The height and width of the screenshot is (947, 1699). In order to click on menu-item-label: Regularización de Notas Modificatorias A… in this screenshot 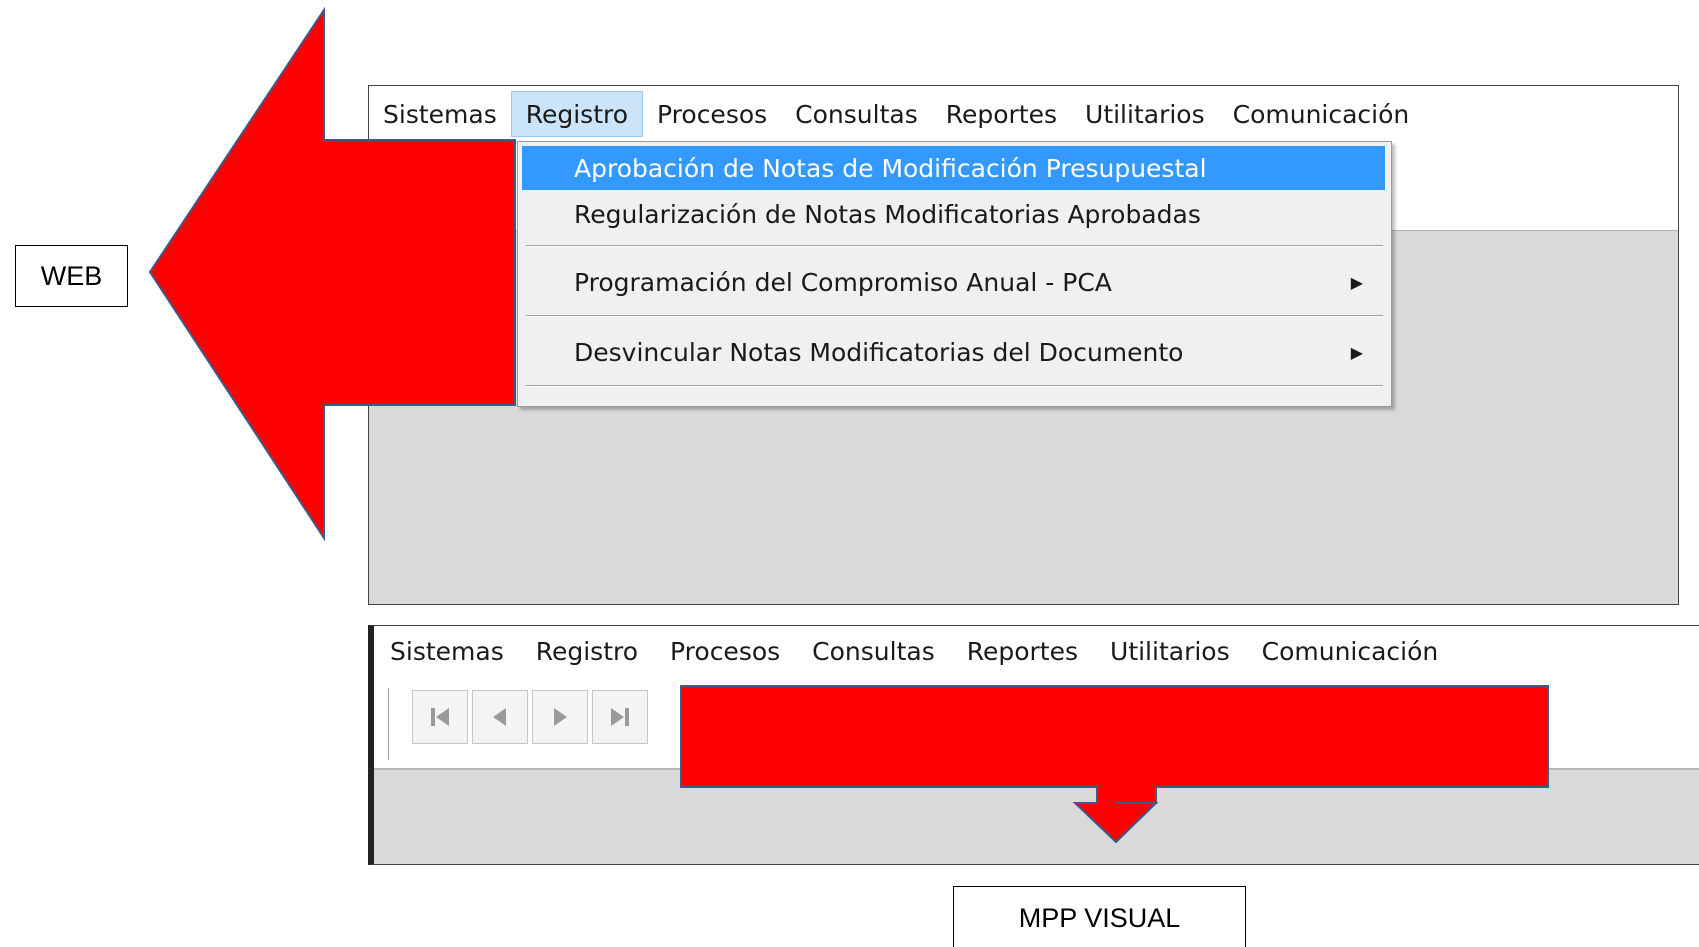, I will do `click(887, 214)`.